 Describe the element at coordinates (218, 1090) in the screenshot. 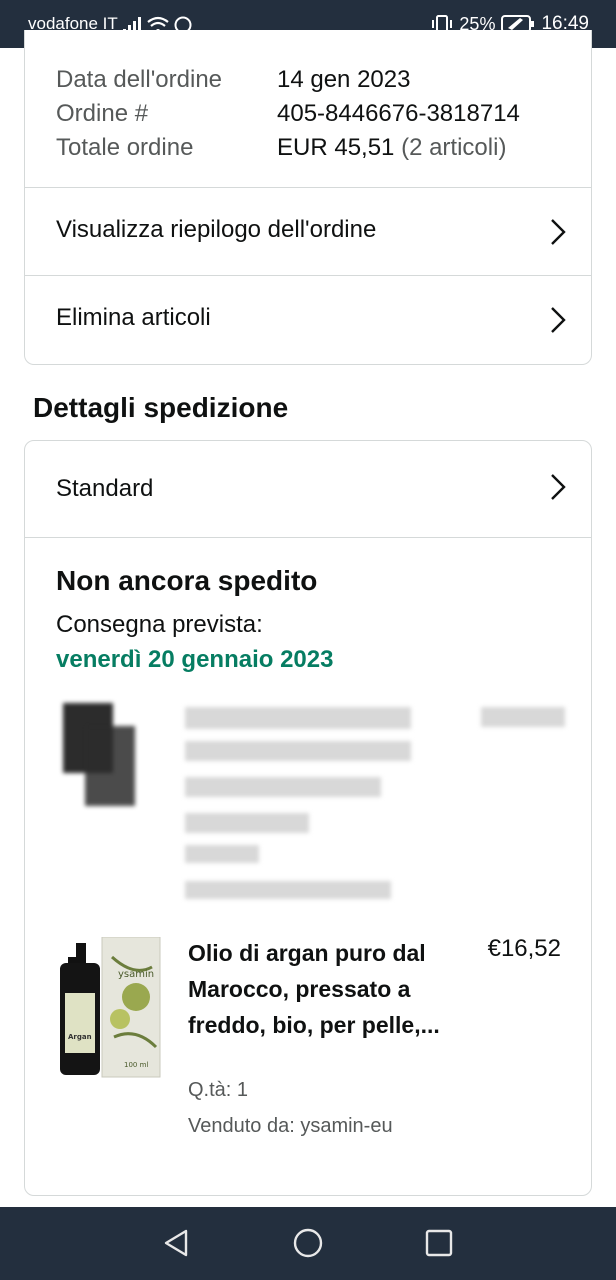

I see `product-quantity: Q.tà: 1` at that location.